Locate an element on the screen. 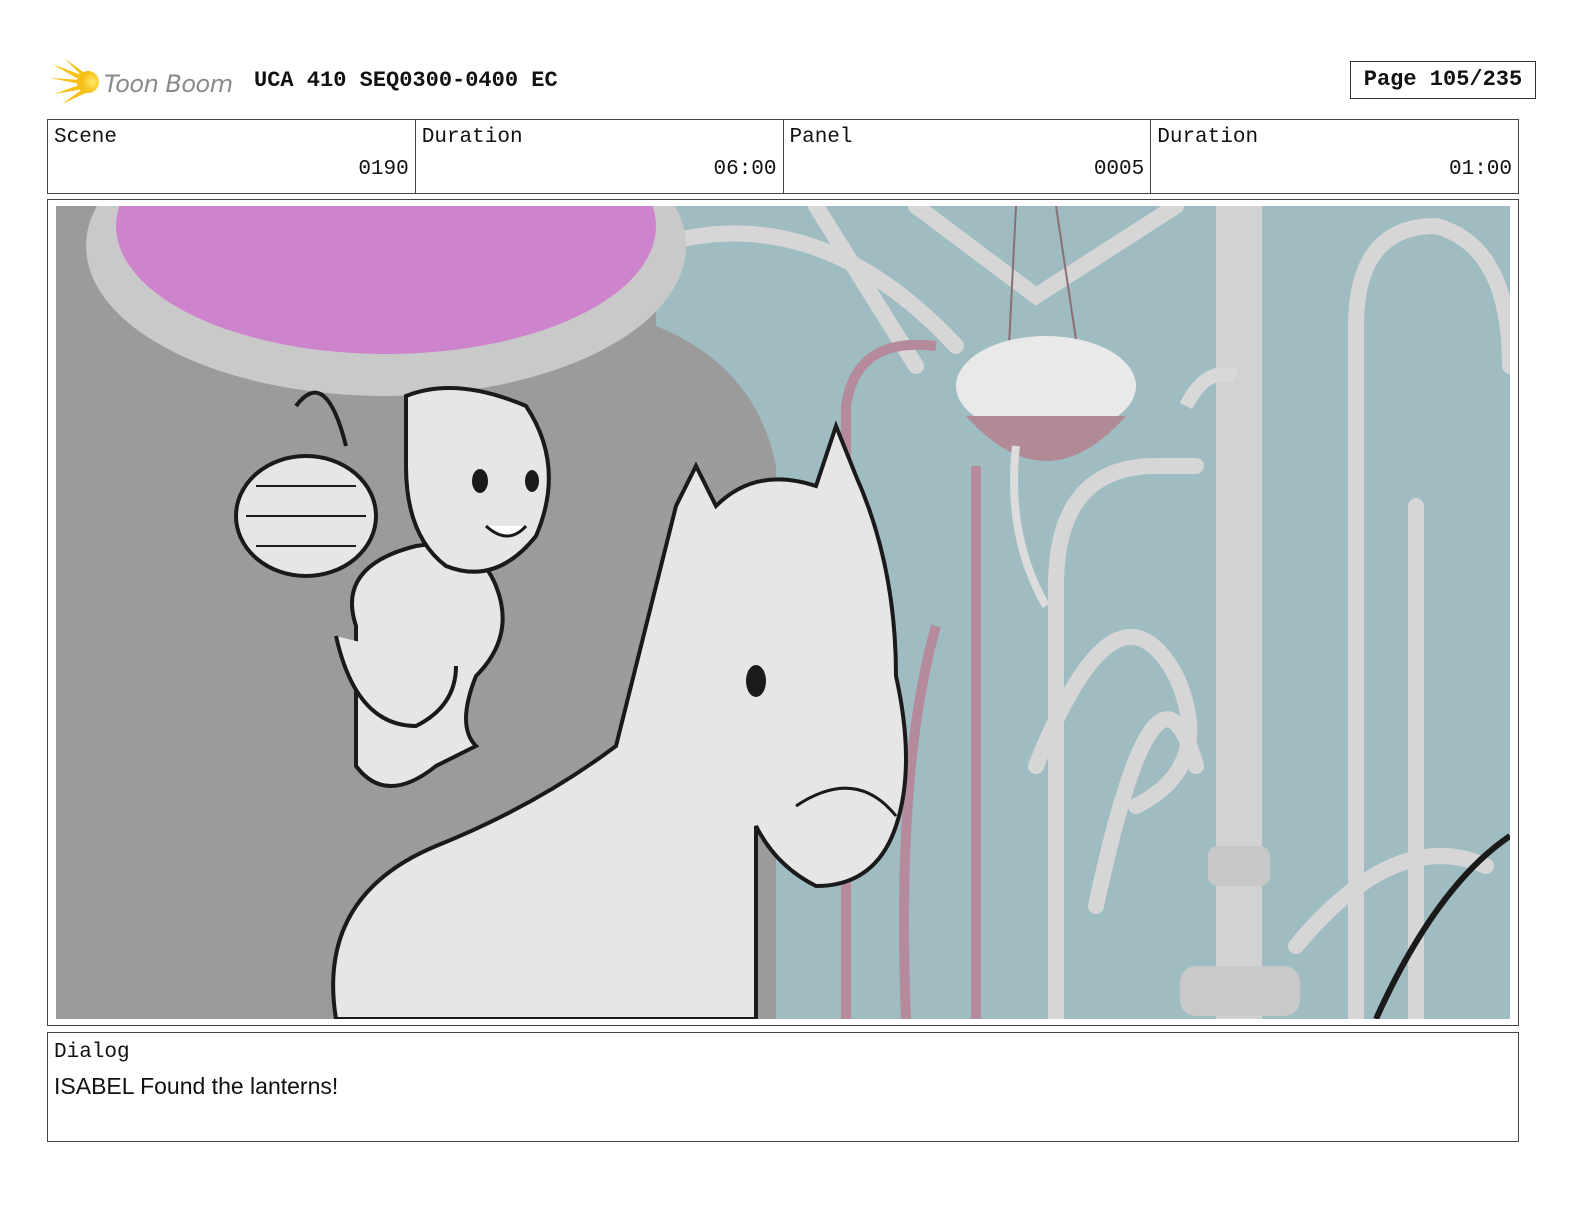 The height and width of the screenshot is (1224, 1584). panel-duration-value: 01:00 is located at coordinates (1480, 169).